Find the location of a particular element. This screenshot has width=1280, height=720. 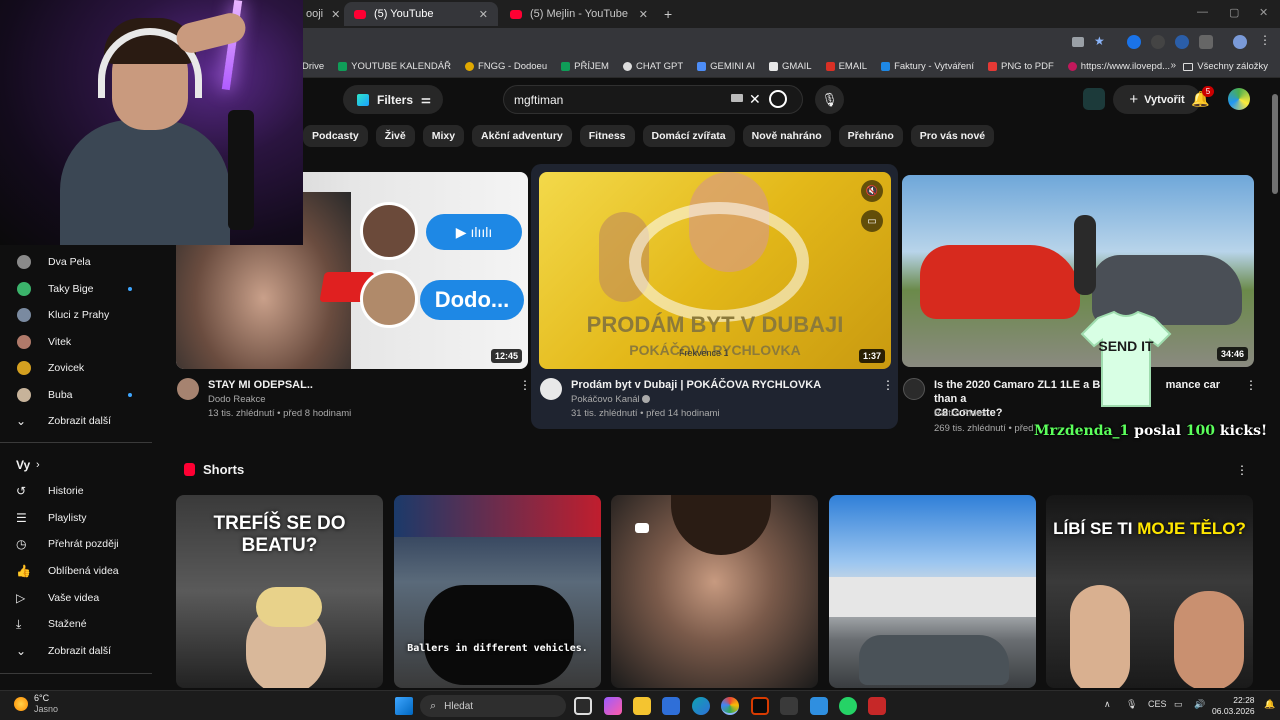

calculator-icon is located at coordinates (789, 706).